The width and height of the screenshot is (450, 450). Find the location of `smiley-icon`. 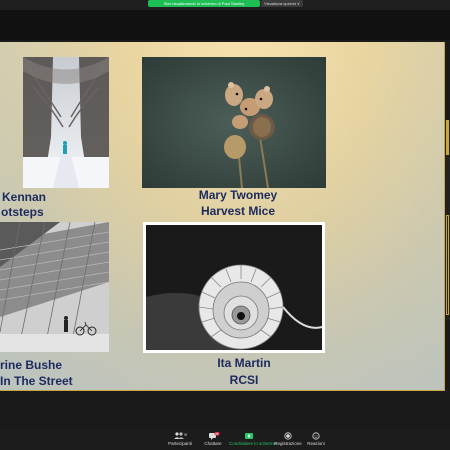

smiley-icon is located at coordinates (316, 436).